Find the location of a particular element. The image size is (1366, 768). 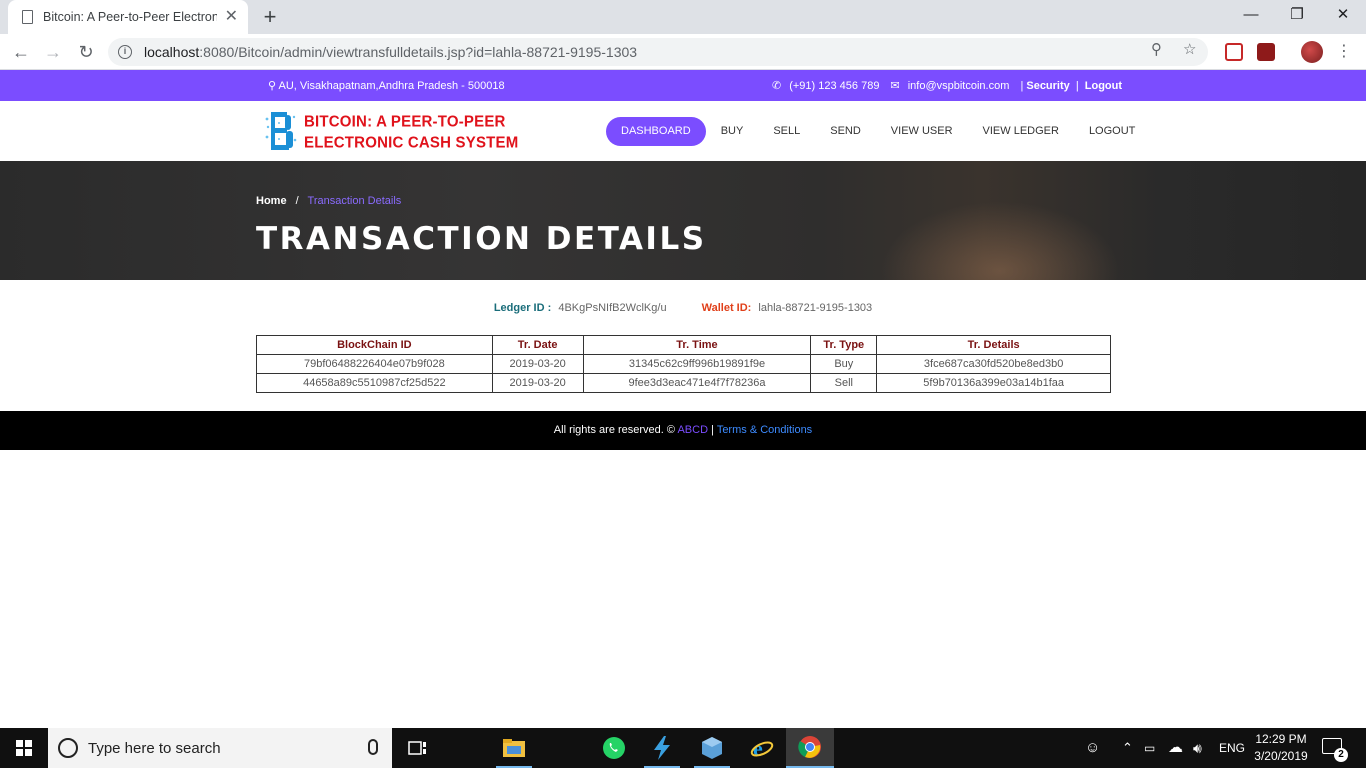

taskbar-search: Type here to search is located at coordinates (220, 748).